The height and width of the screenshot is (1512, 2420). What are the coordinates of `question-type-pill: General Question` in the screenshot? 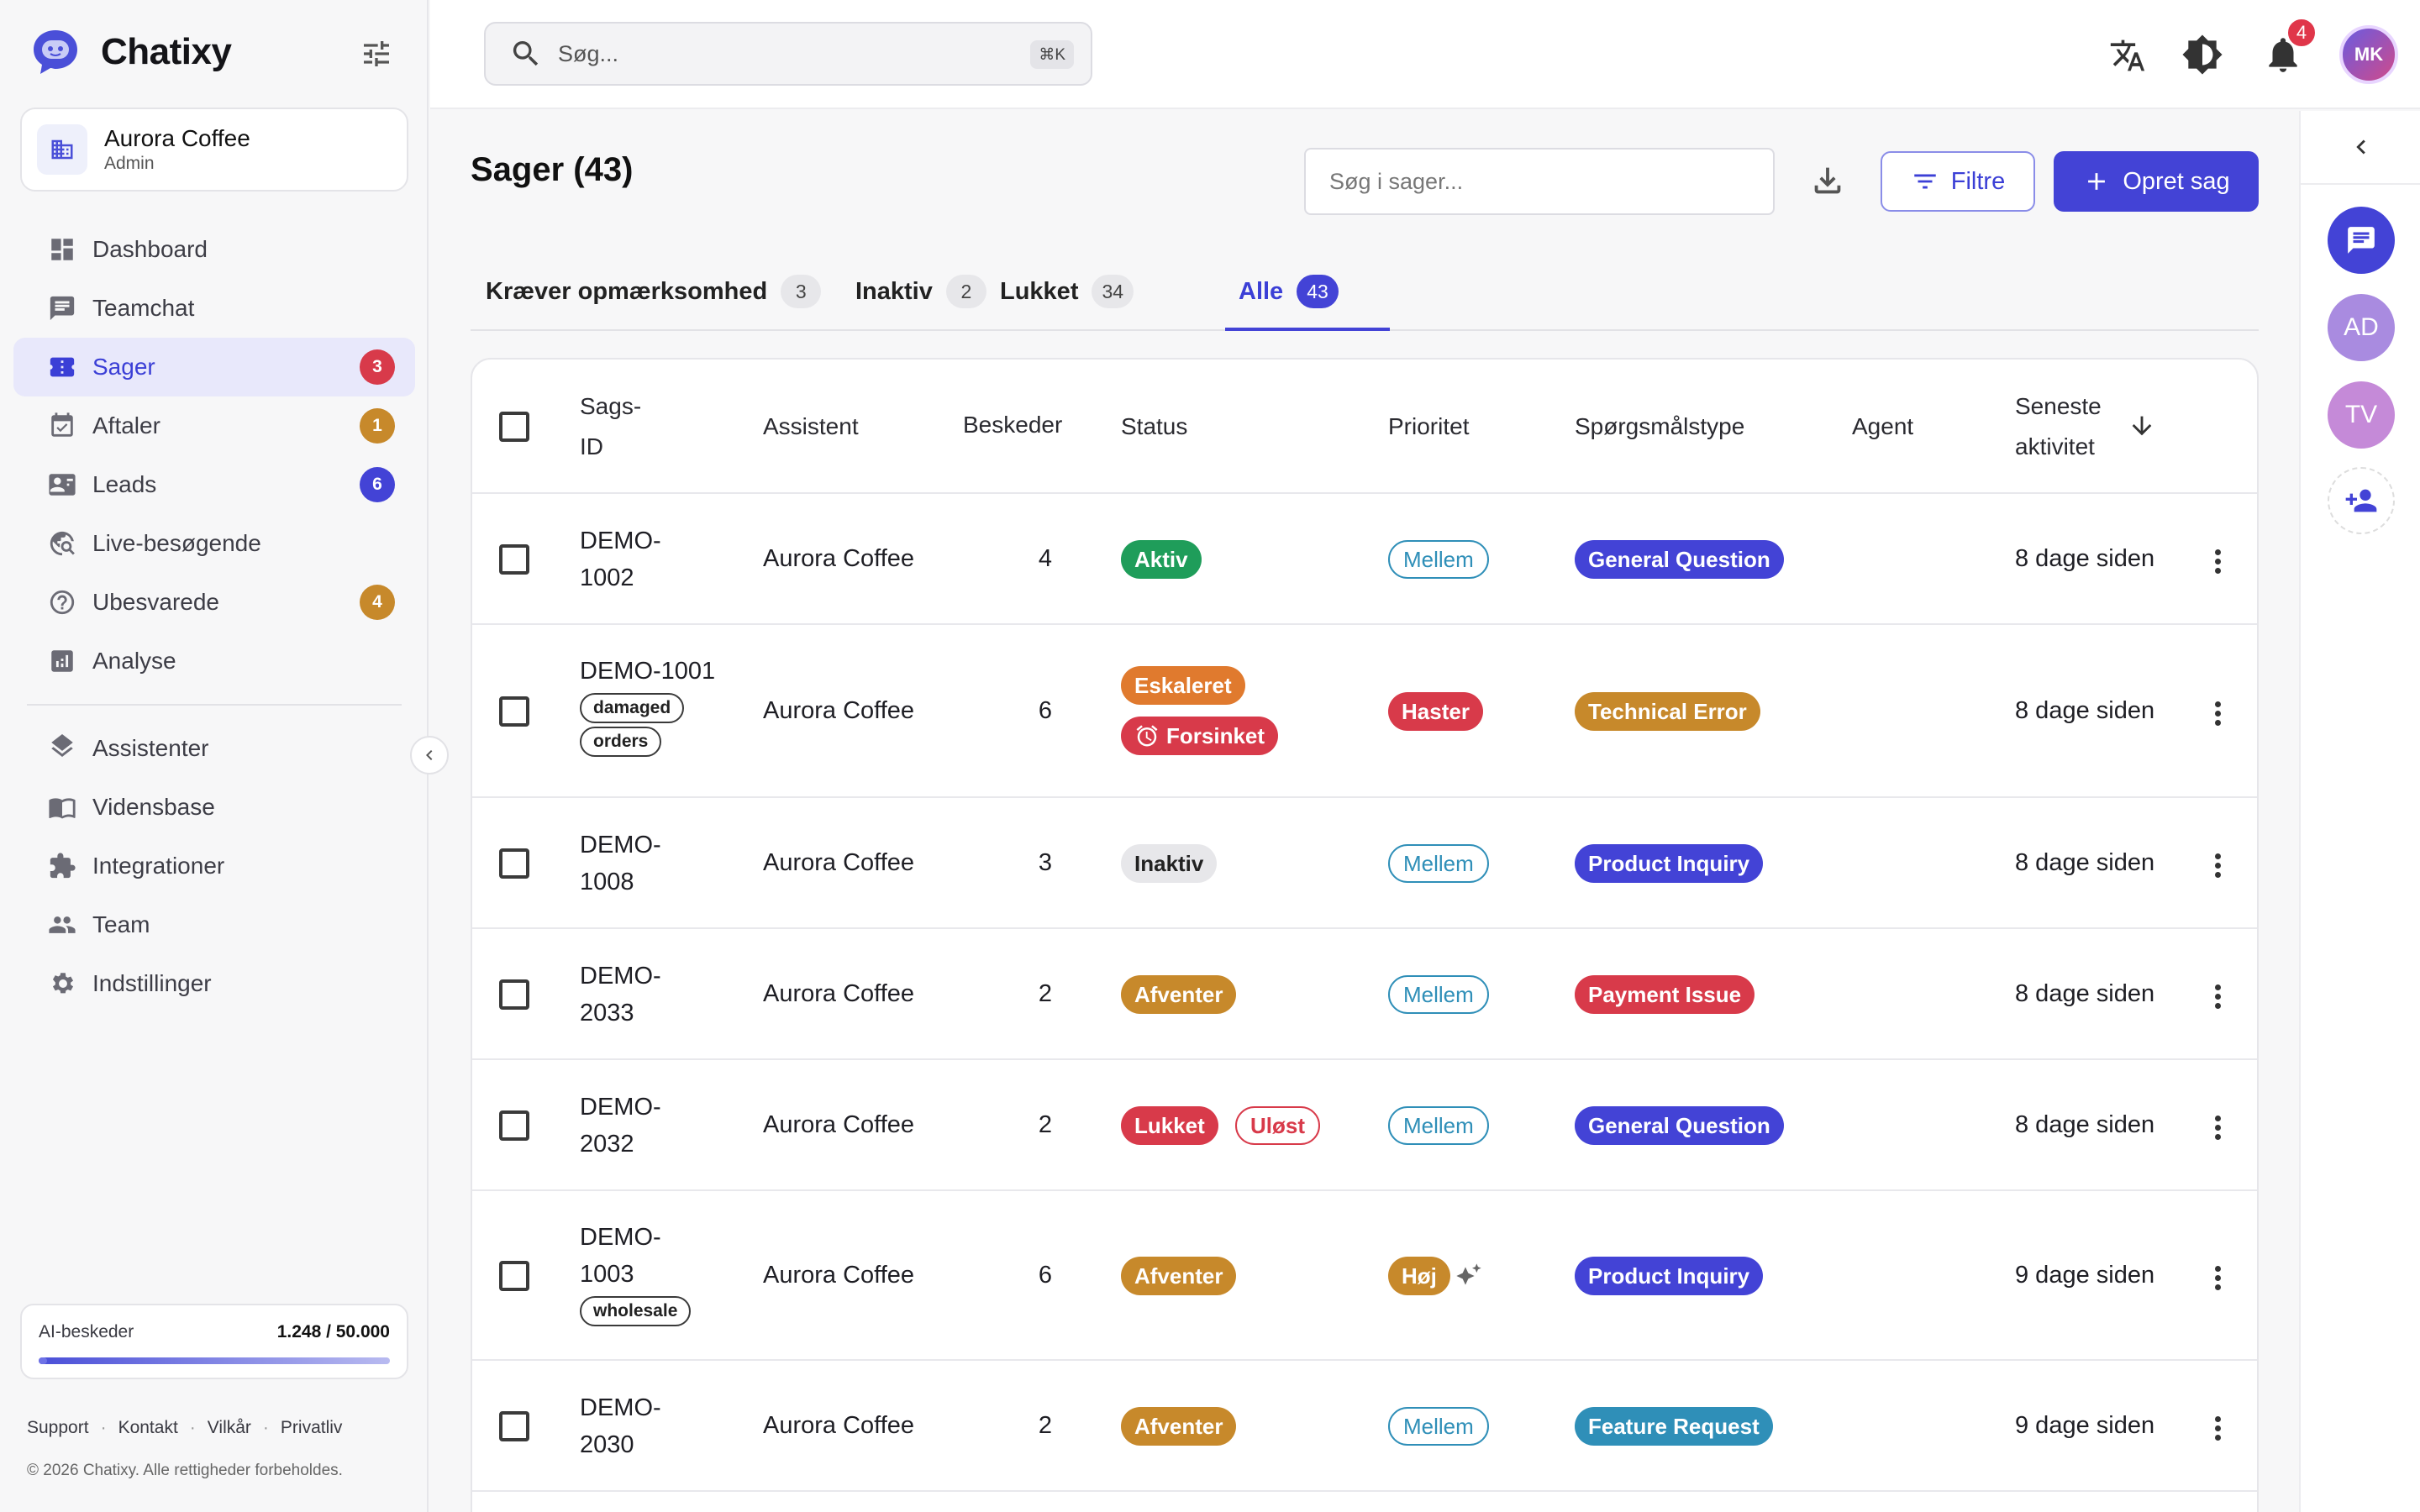 It's located at (1680, 1125).